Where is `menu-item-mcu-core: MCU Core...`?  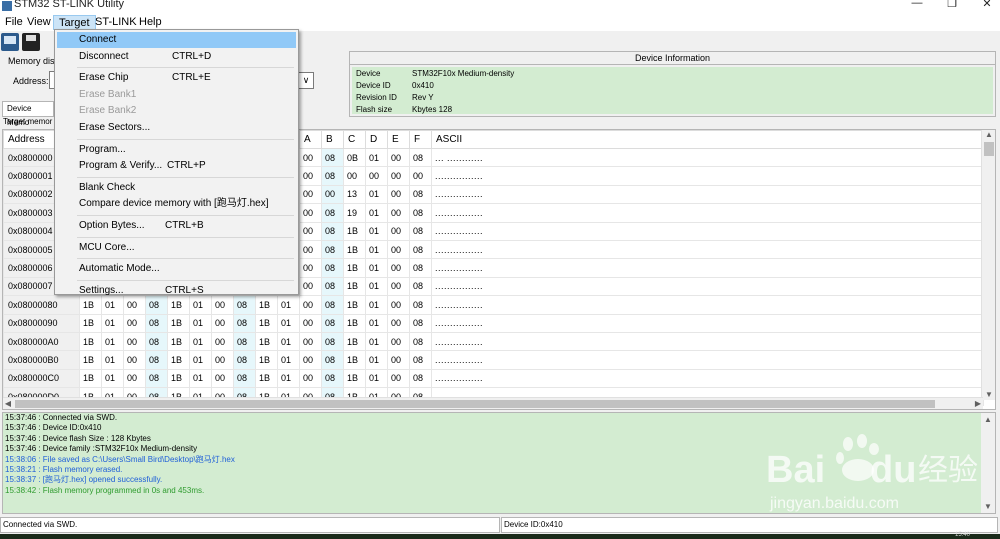 menu-item-mcu-core: MCU Core... is located at coordinates (176, 248).